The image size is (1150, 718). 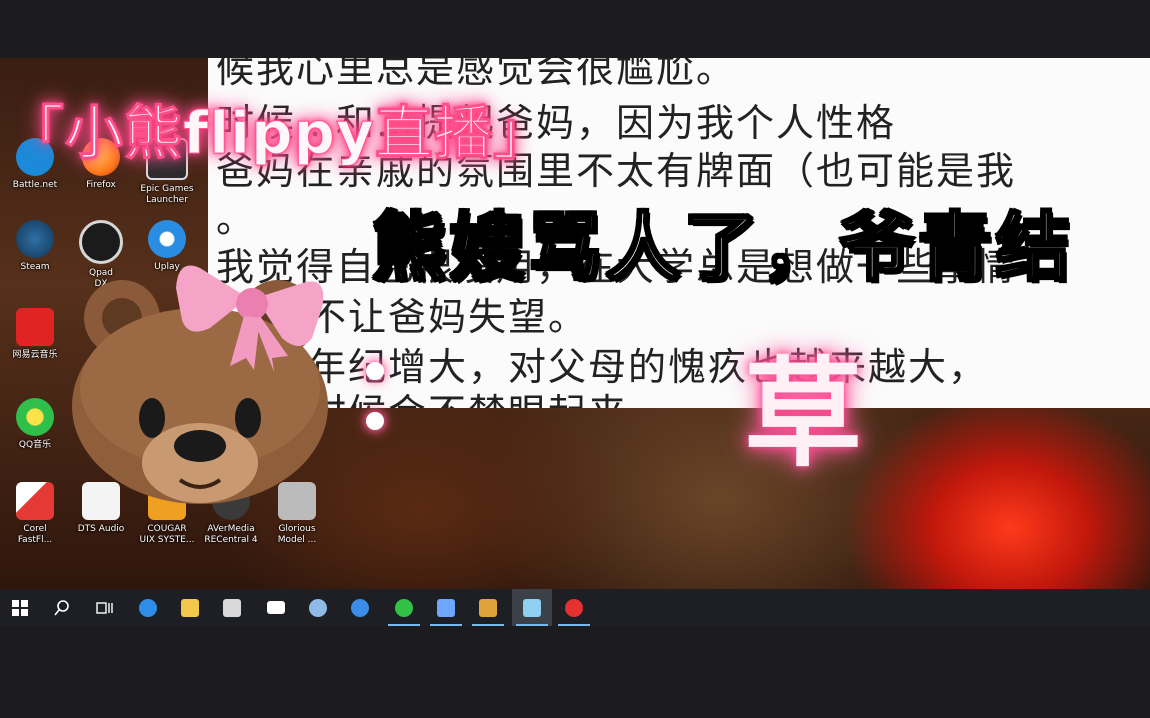 I want to click on task-view-button, so click(x=104, y=607).